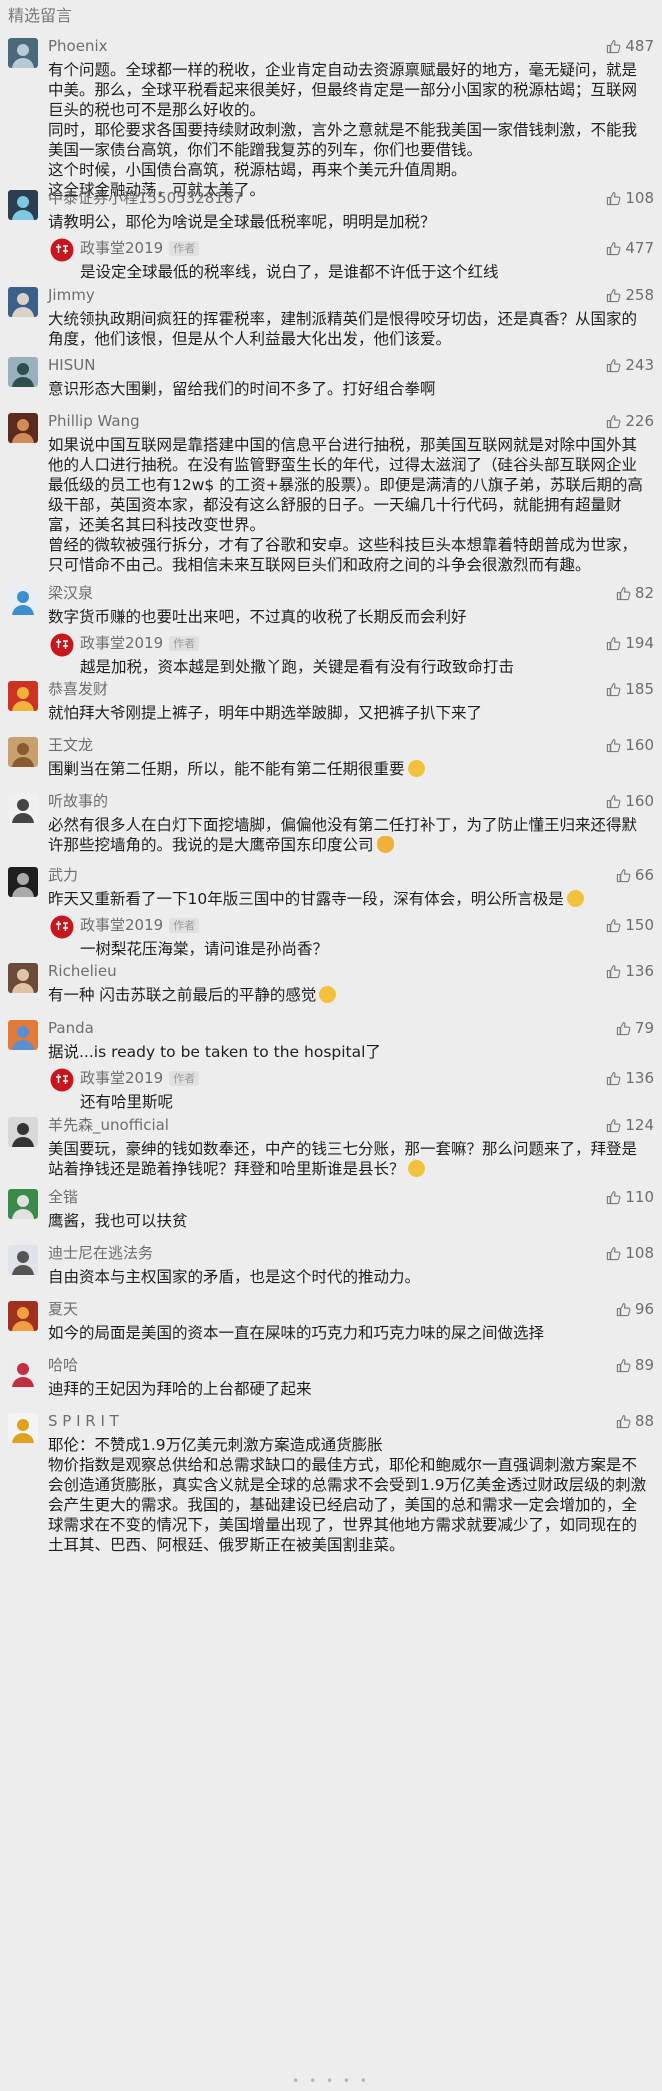 The height and width of the screenshot is (2091, 662). I want to click on comment-text: 昨天又重新看了一下10年版三国中的甘露寺一段，深有体会，明公所言极是, so click(348, 899).